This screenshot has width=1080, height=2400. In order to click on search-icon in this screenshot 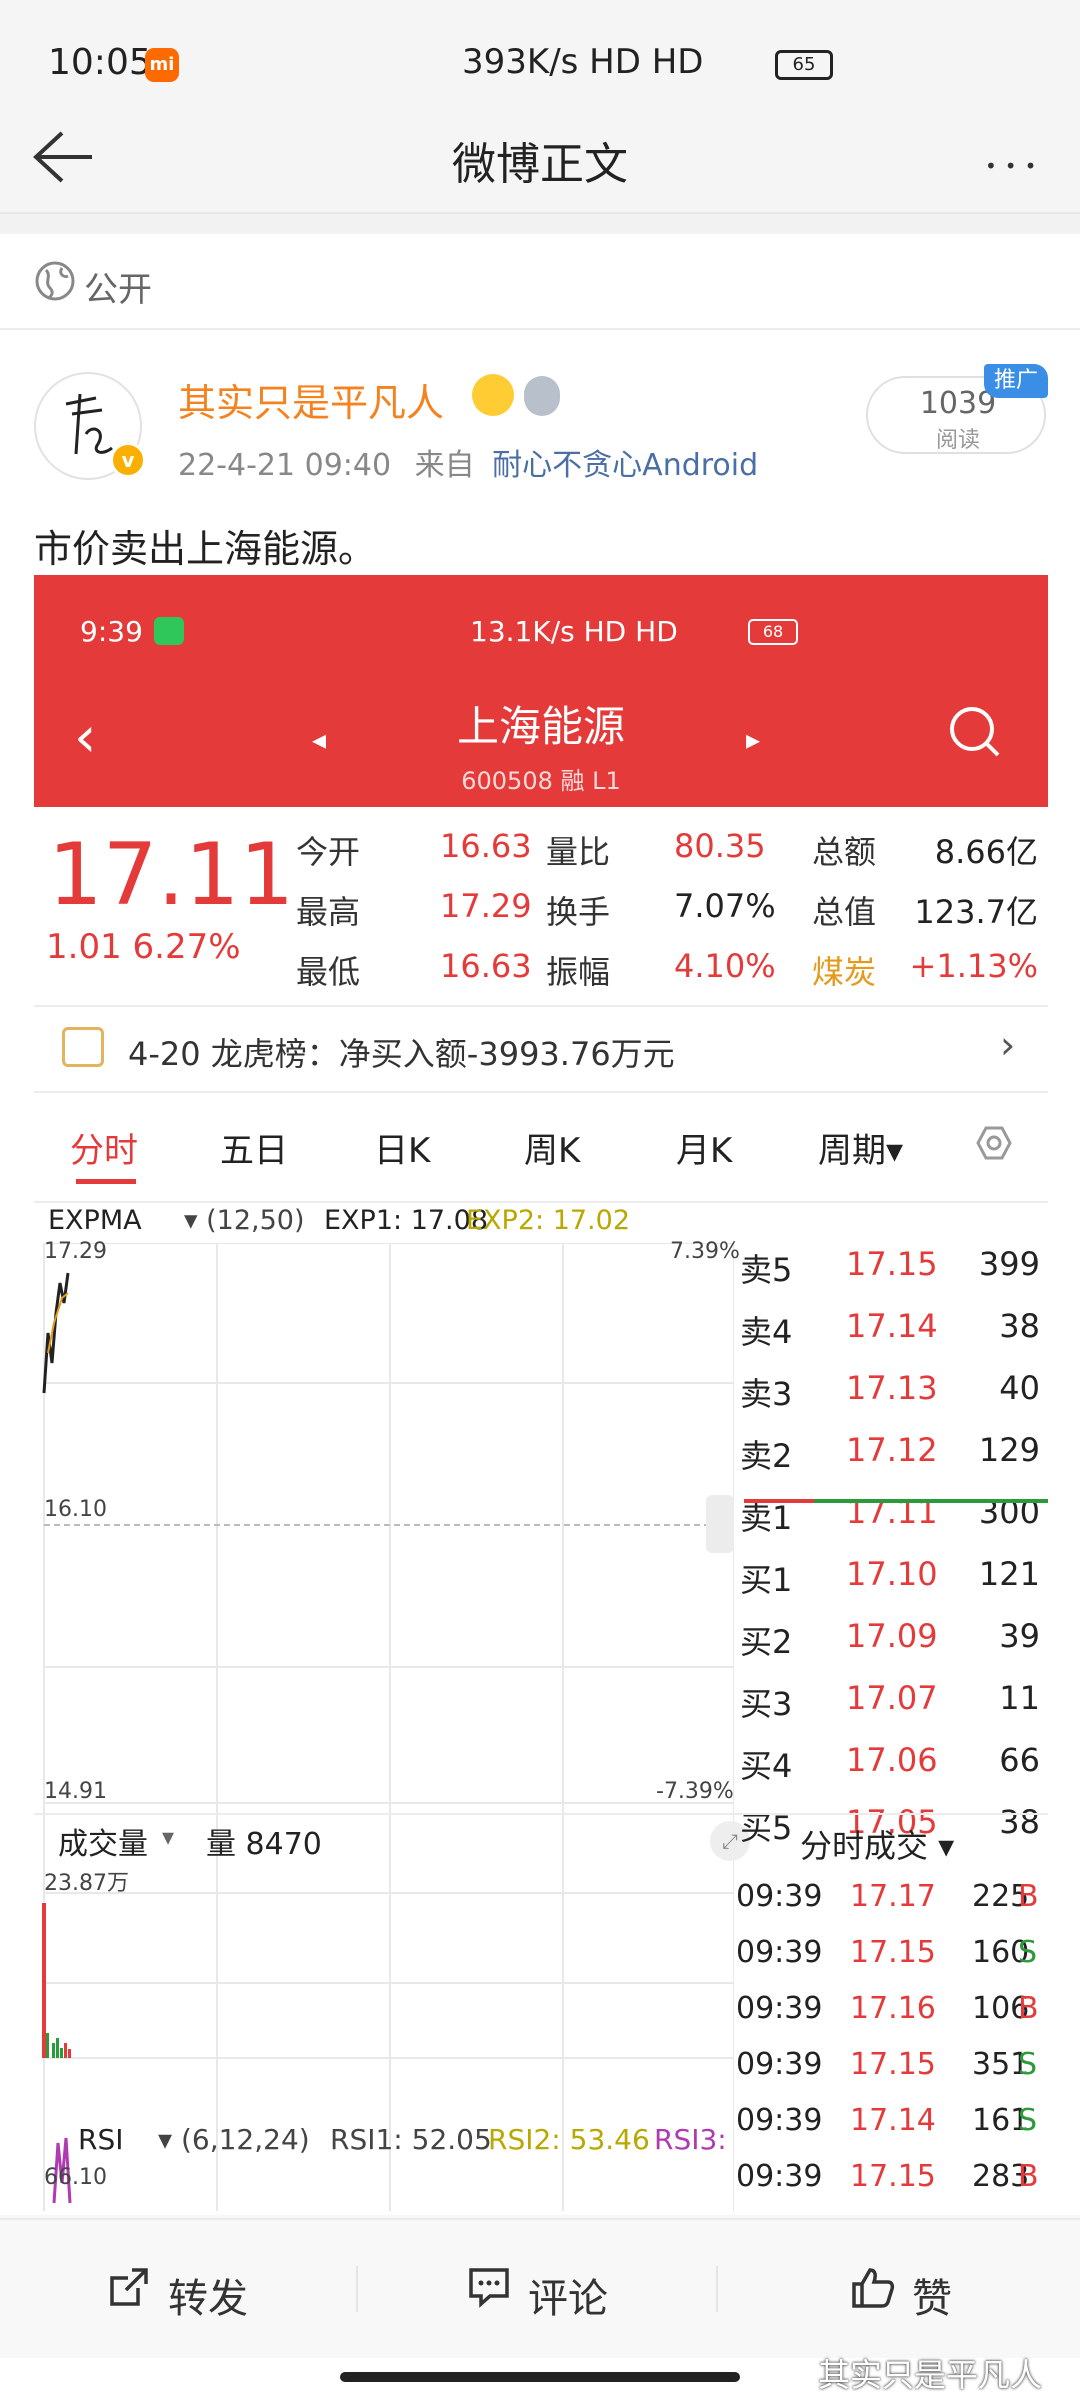, I will do `click(975, 732)`.